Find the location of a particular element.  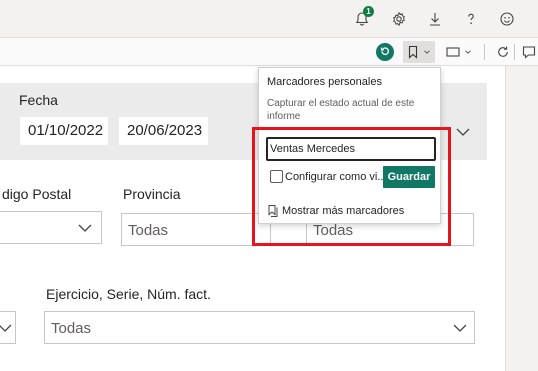

third-filter-value: Todas is located at coordinates (333, 230).